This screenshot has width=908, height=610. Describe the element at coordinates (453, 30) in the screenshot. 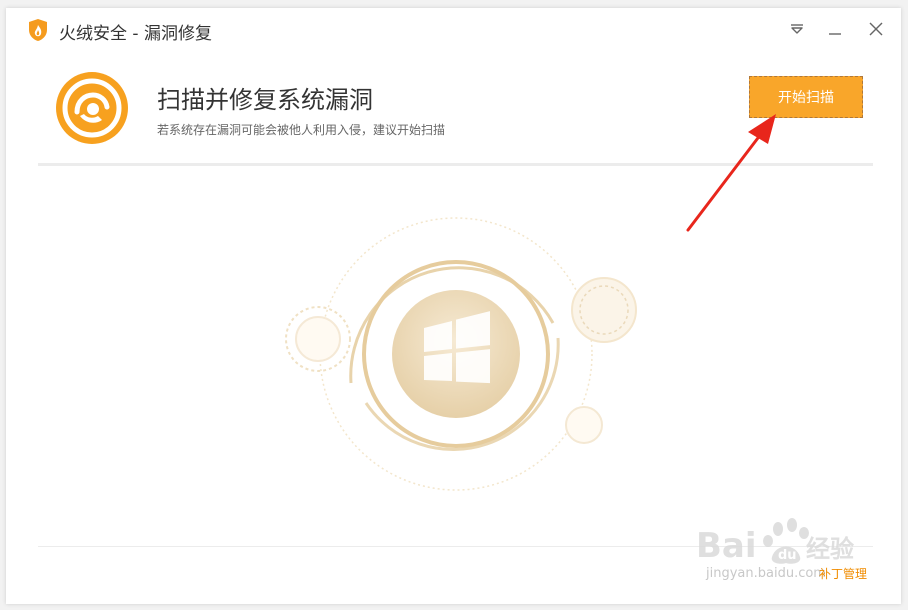

I see `title-bar: 火绒安全 - 漏洞修复` at that location.